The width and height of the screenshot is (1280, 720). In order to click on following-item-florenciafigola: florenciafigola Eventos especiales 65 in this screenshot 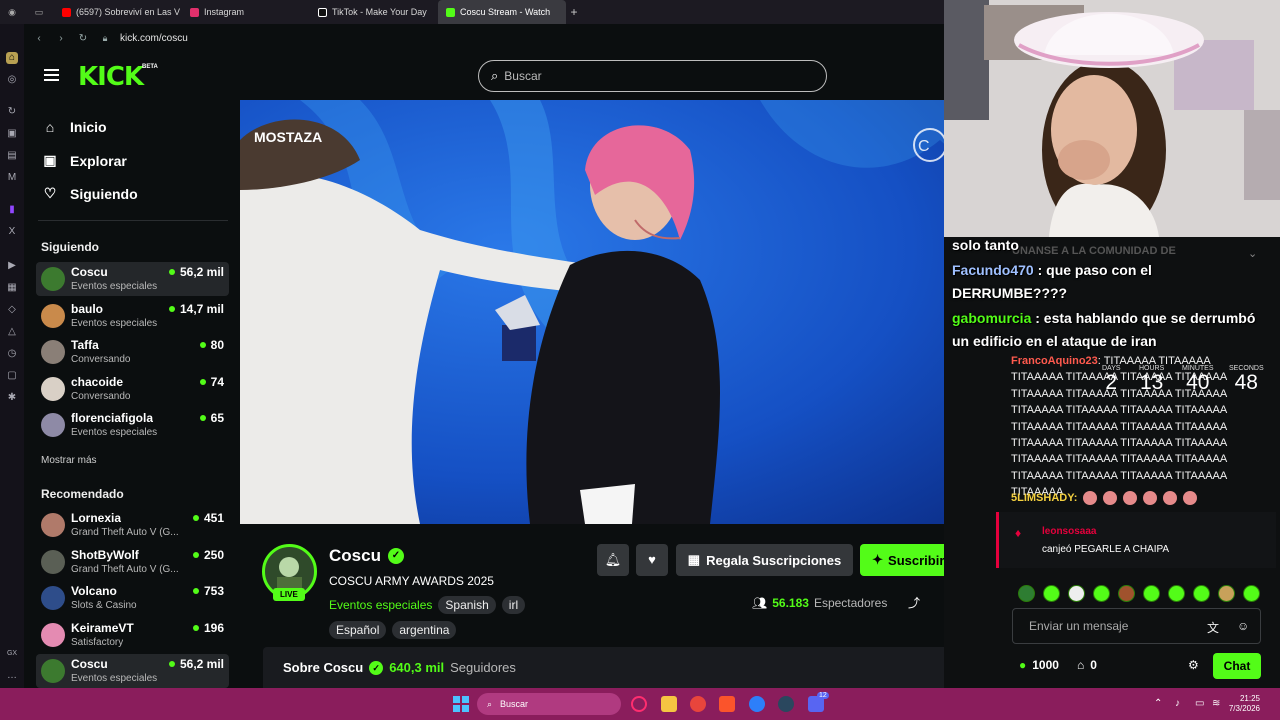, I will do `click(132, 425)`.